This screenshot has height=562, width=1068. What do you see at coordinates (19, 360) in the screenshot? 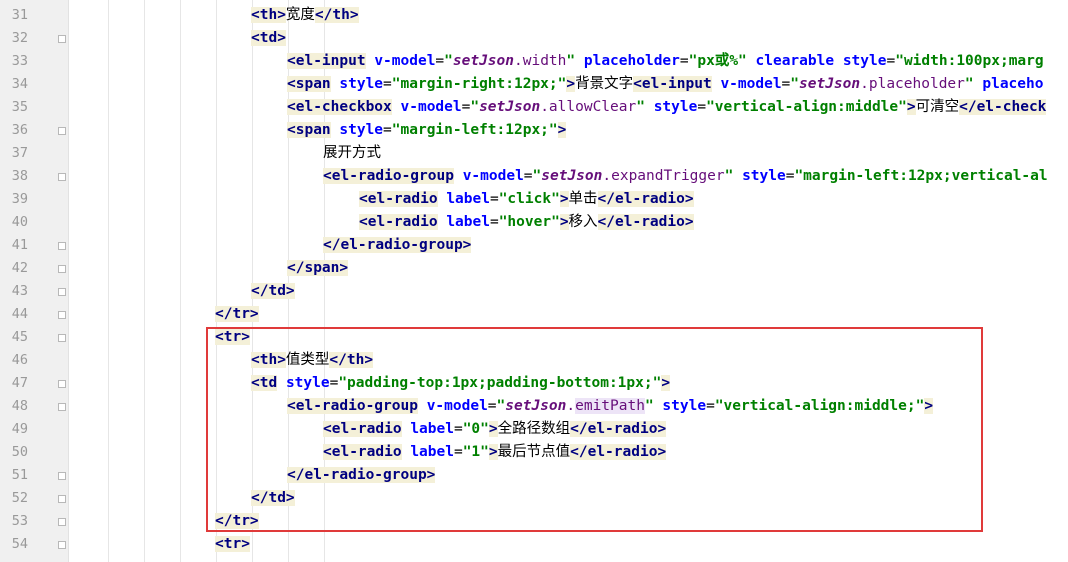
I see `line-number: 46` at bounding box center [19, 360].